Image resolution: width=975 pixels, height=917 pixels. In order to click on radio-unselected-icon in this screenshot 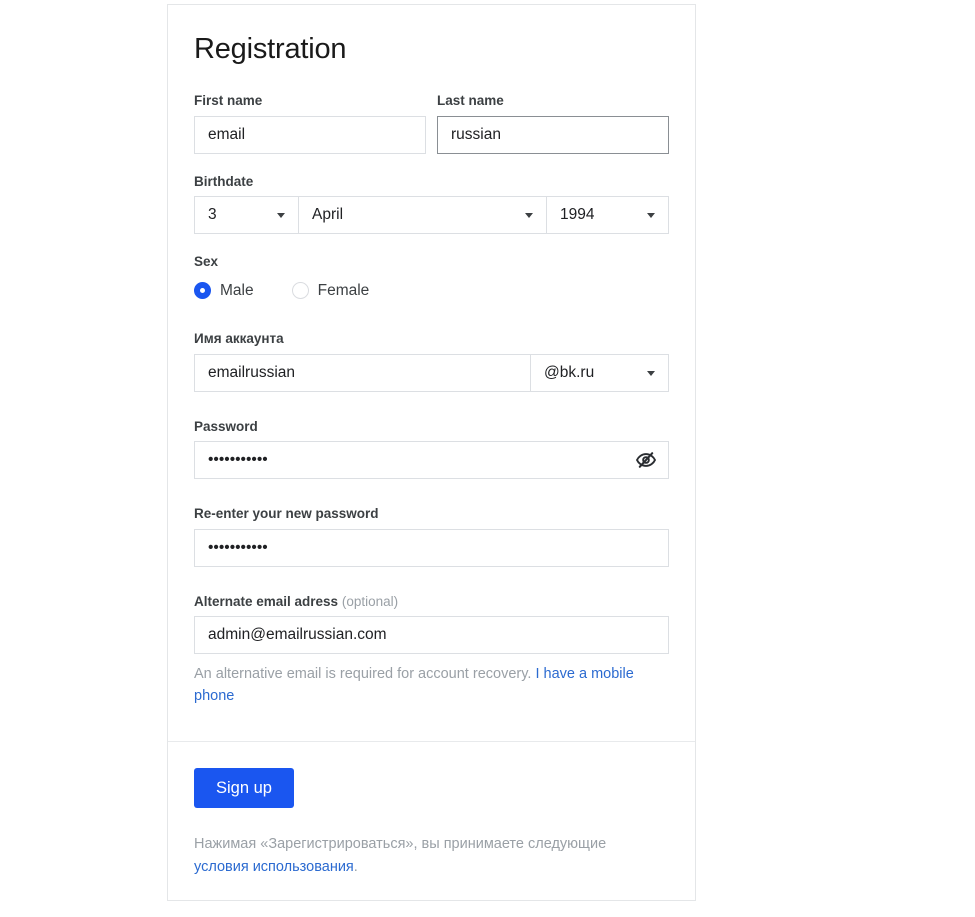, I will do `click(300, 291)`.